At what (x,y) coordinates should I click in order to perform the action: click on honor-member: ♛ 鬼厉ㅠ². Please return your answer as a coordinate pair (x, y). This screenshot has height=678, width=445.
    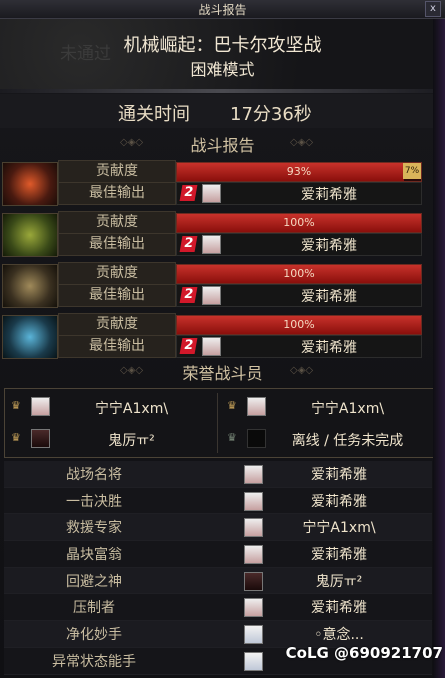
    Looking at the image, I should click on (111, 439).